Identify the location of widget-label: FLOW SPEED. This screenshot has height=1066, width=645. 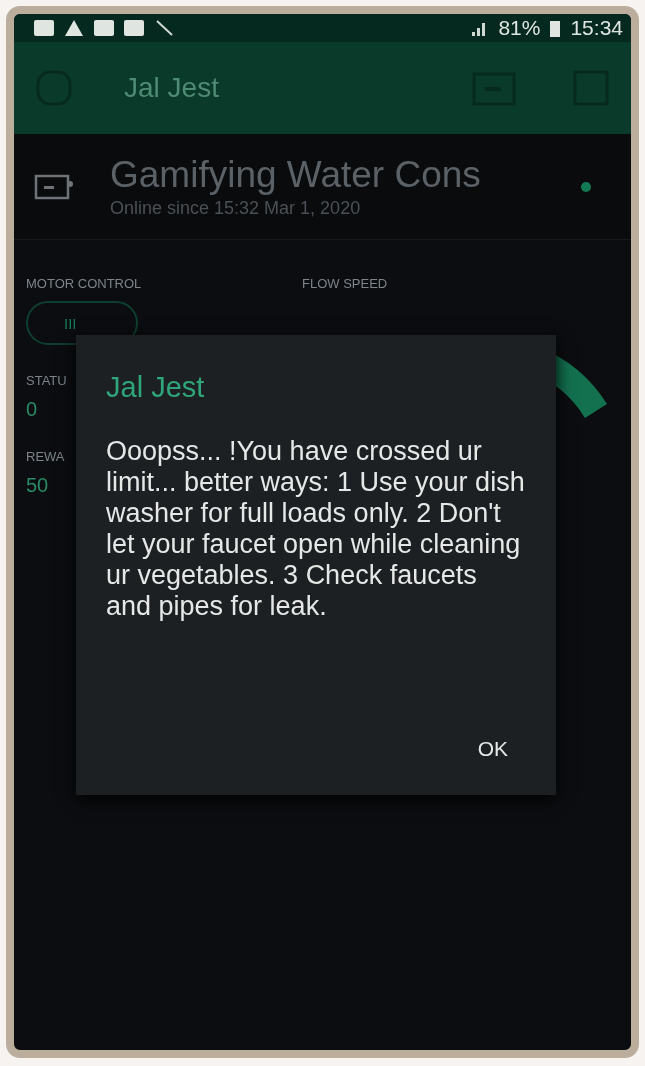
(345, 283).